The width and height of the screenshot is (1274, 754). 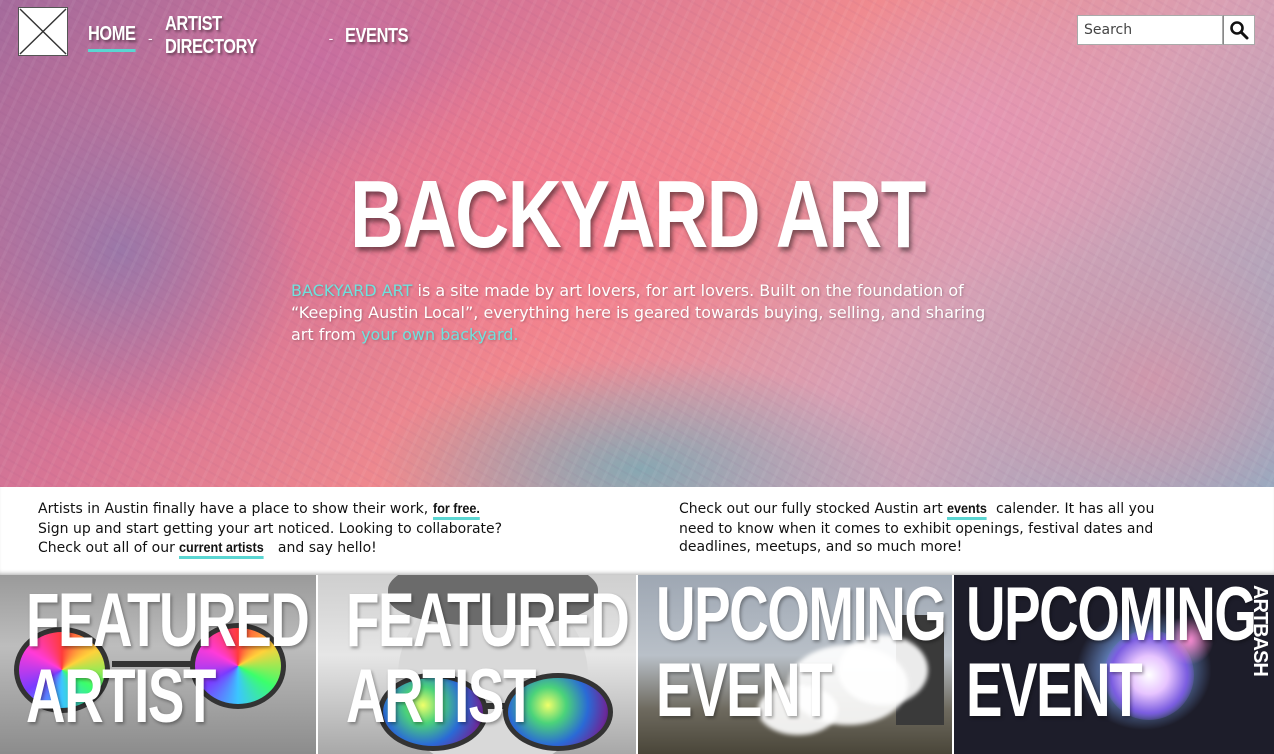 I want to click on featured-artist-tile-2: FEATURED ARTIST, so click(x=478, y=664).